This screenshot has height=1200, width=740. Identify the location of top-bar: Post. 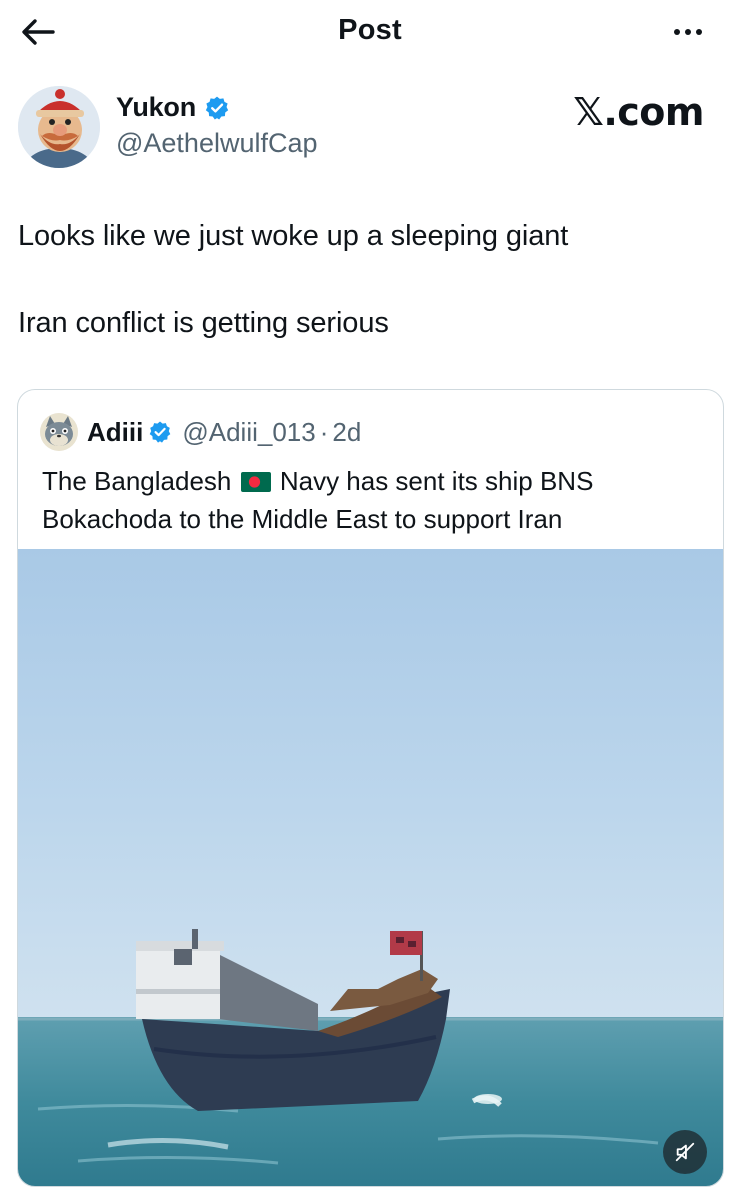
(370, 32).